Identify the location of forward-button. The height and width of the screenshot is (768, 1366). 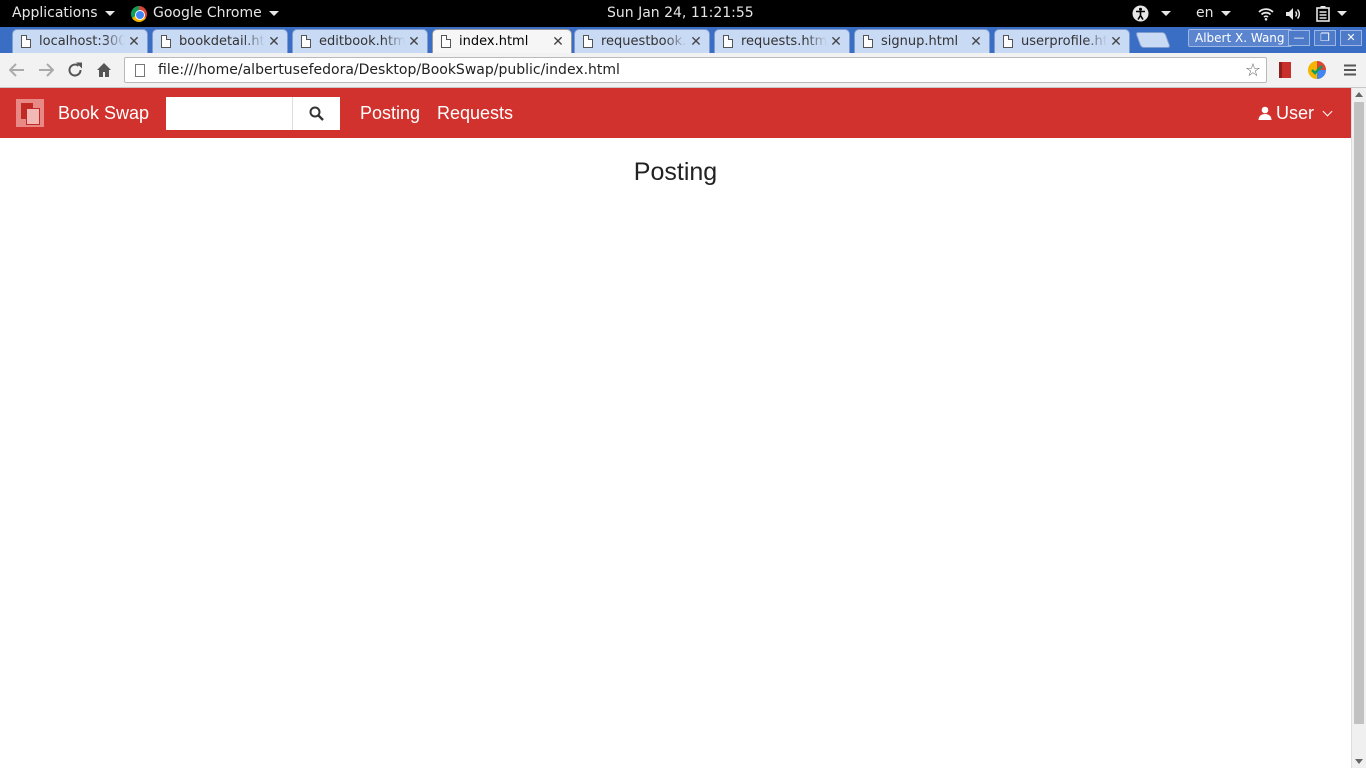
(46, 70).